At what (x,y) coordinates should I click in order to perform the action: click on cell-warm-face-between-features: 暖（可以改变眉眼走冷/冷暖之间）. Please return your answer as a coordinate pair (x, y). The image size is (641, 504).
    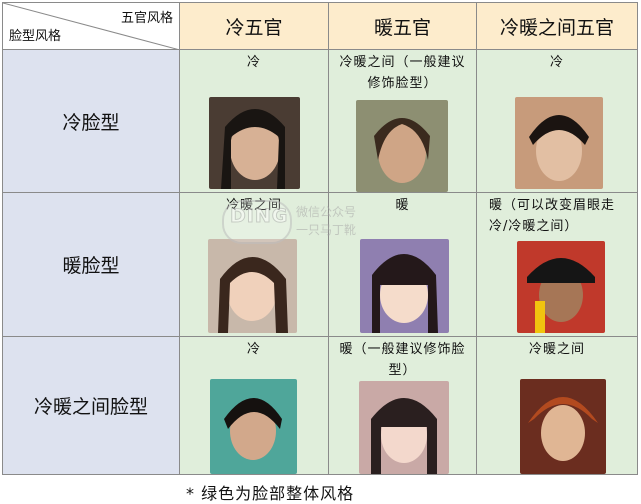
    Looking at the image, I should click on (557, 265).